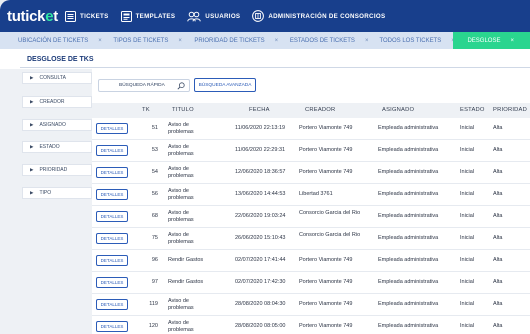 The image size is (530, 334). What do you see at coordinates (154, 282) in the screenshot?
I see `cell-tk: 97` at bounding box center [154, 282].